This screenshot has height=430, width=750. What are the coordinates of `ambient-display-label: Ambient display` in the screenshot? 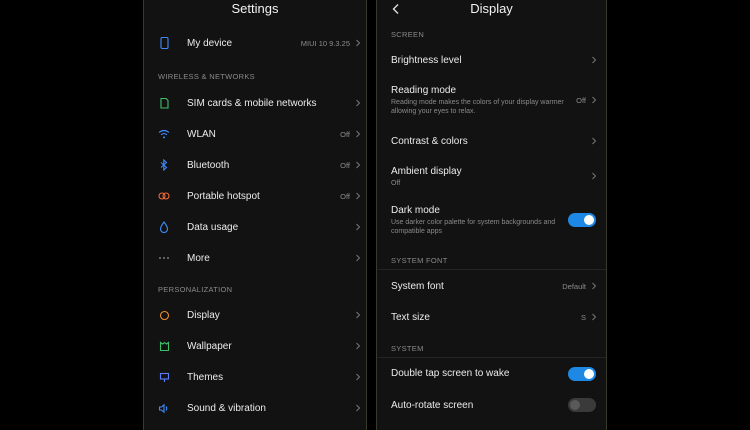 It's located at (426, 171).